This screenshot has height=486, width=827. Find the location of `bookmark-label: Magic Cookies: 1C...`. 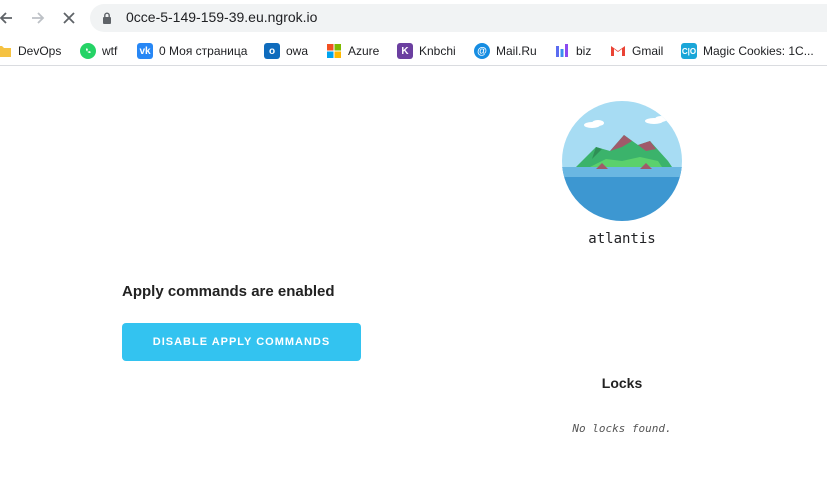

bookmark-label: Magic Cookies: 1C... is located at coordinates (758, 51).